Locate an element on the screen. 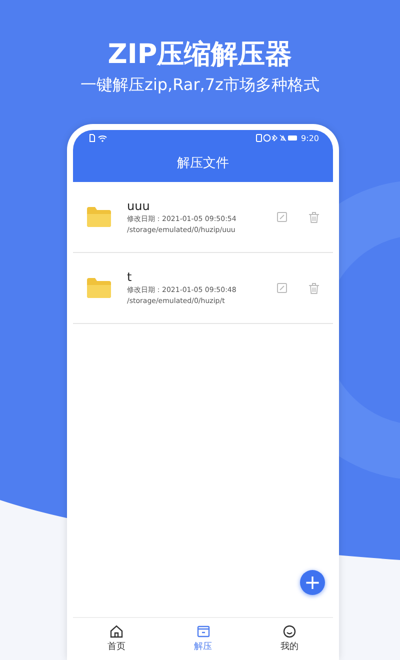 Image resolution: width=400 pixels, height=660 pixels. nav-tab: 解压 is located at coordinates (203, 639).